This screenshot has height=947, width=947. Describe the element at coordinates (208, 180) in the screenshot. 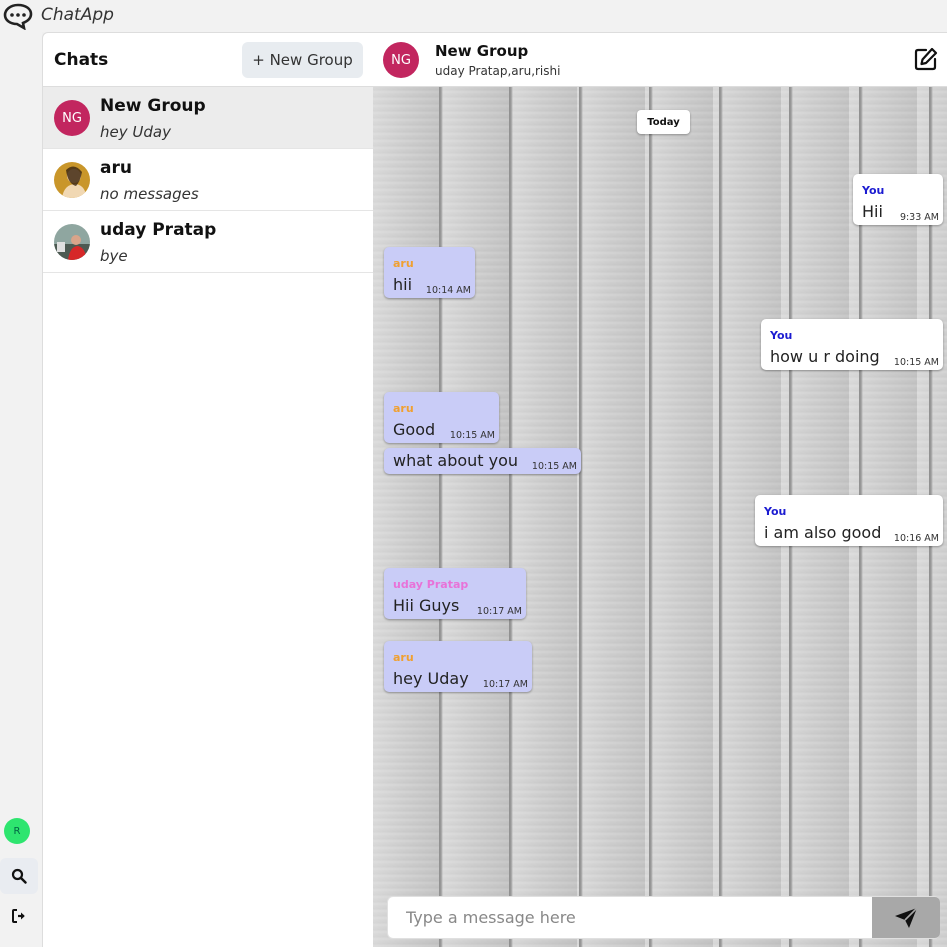

I see `chat-item-aru: aru no messages` at that location.